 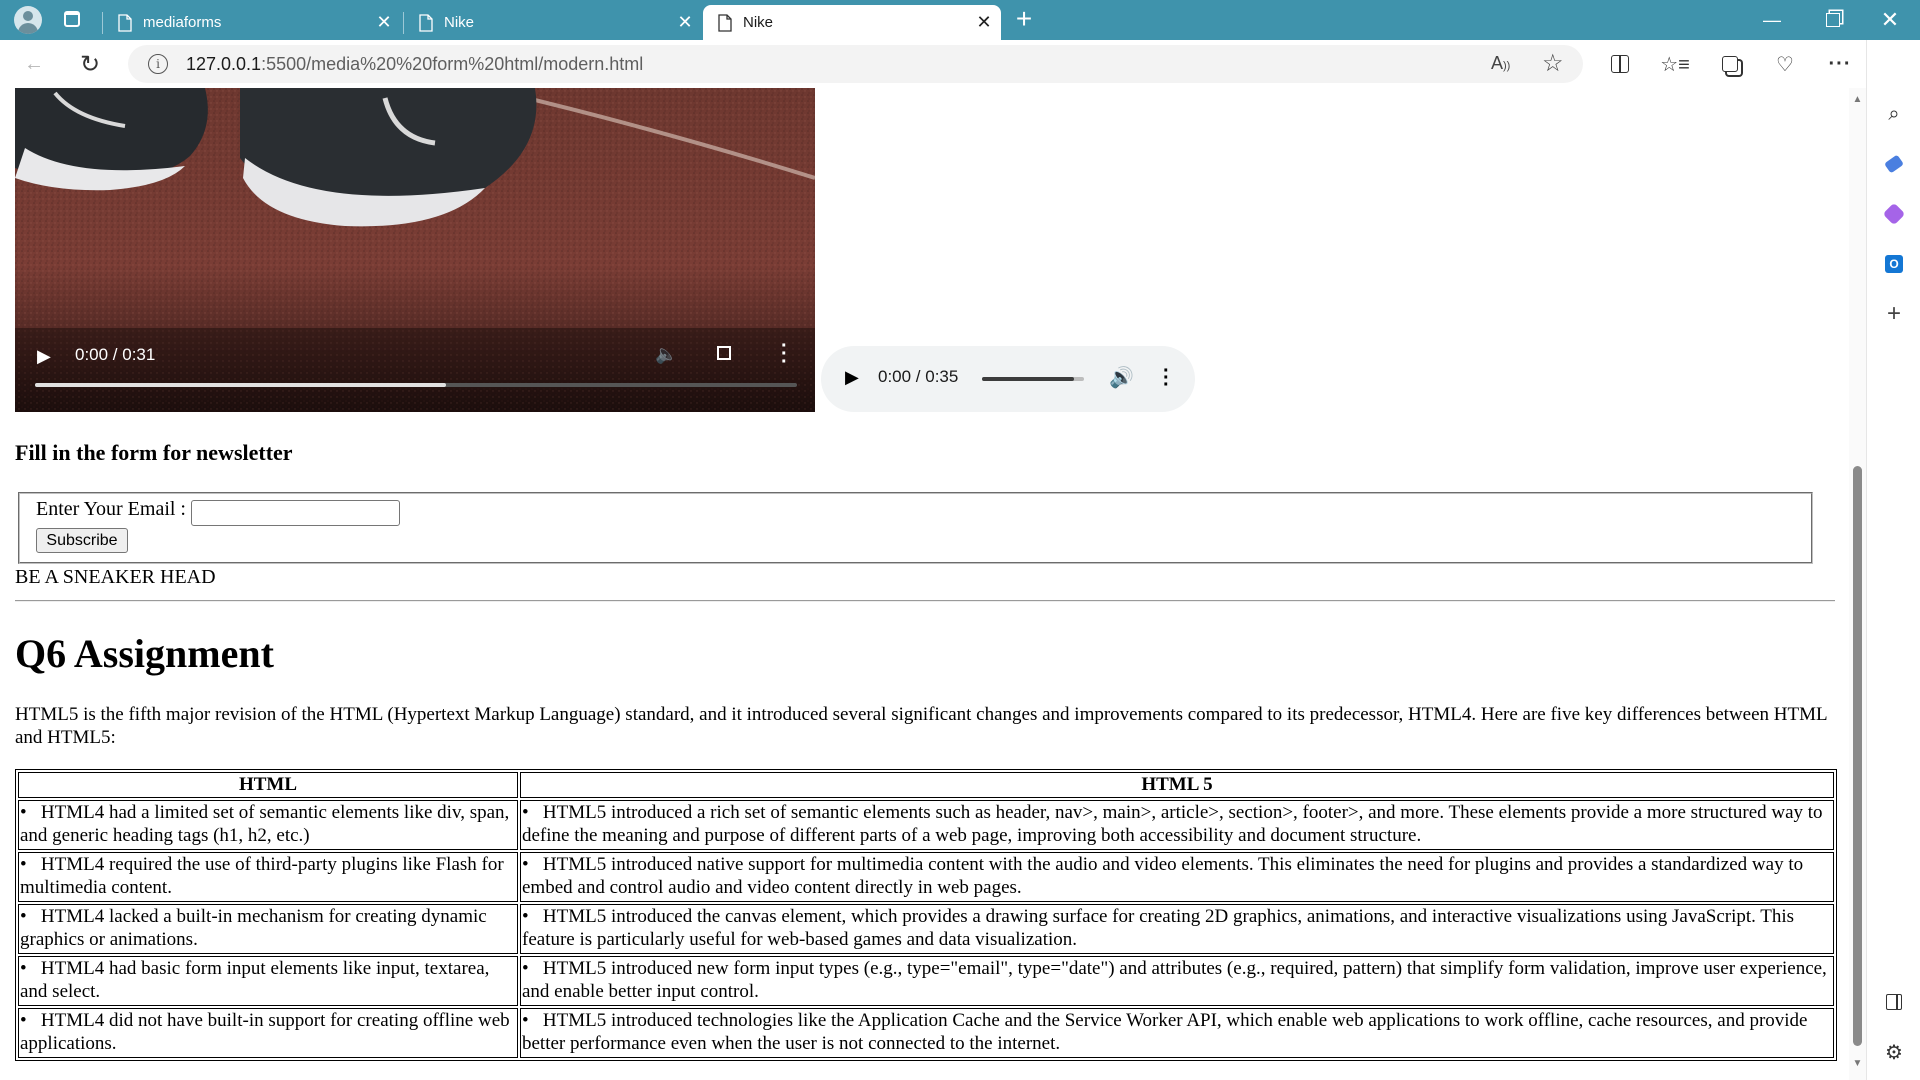 What do you see at coordinates (115, 577) in the screenshot?
I see `tagline-text: BE A SNEAKER HEAD` at bounding box center [115, 577].